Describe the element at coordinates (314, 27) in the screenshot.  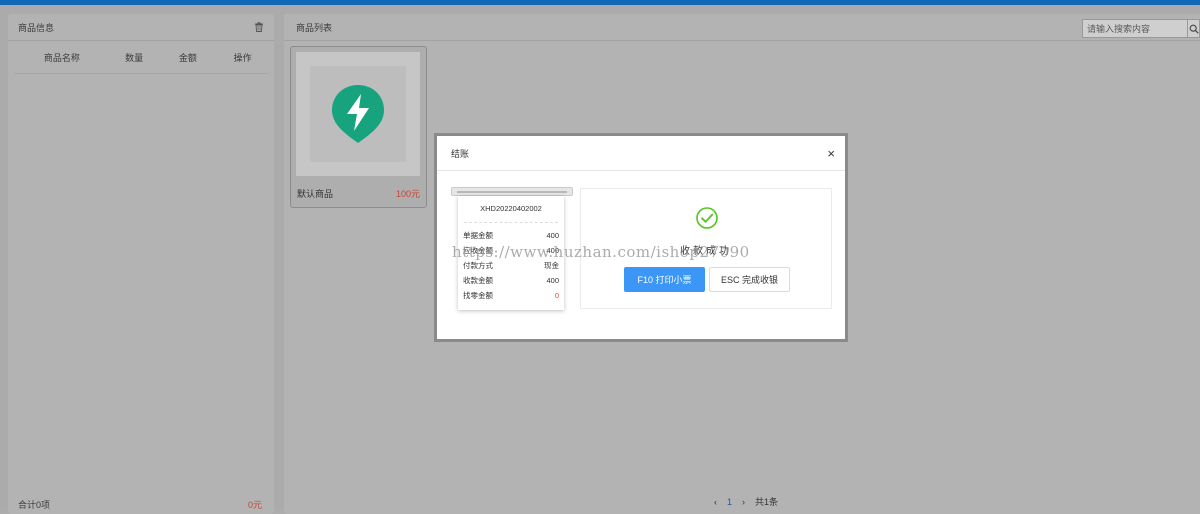
I see `product-panel-title: 商品列表` at that location.